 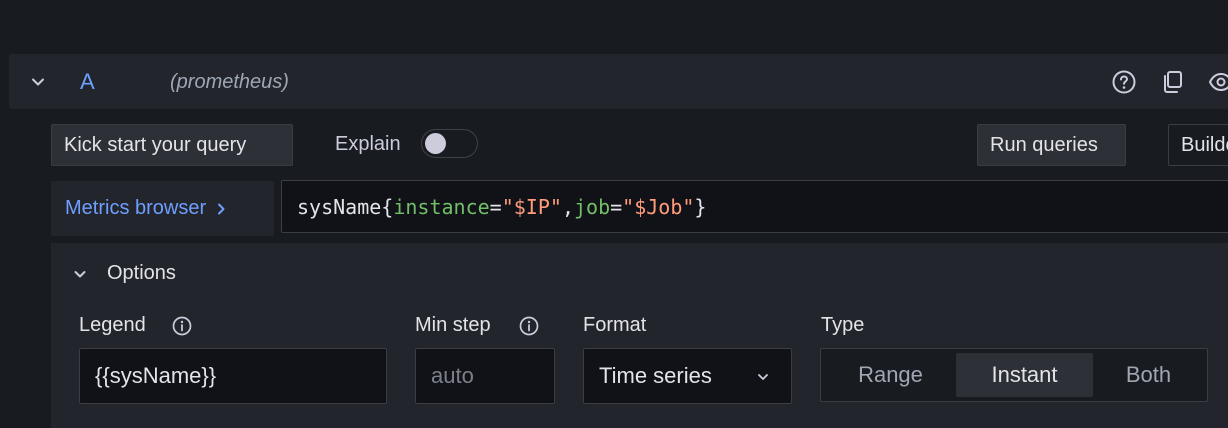 What do you see at coordinates (1024, 375) in the screenshot?
I see `type-option-instant: Instant` at bounding box center [1024, 375].